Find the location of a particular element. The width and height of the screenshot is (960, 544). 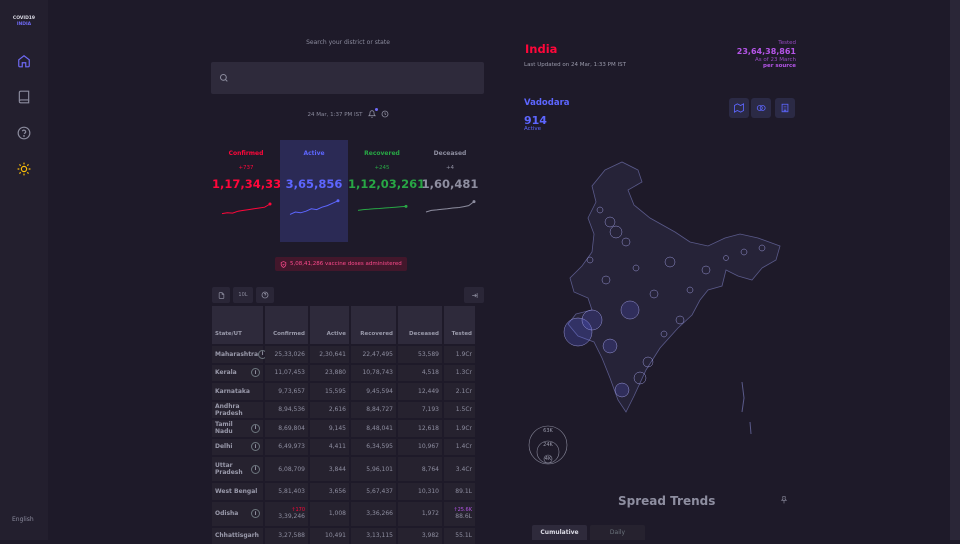

cell-deceased: 8,764 is located at coordinates (420, 469).